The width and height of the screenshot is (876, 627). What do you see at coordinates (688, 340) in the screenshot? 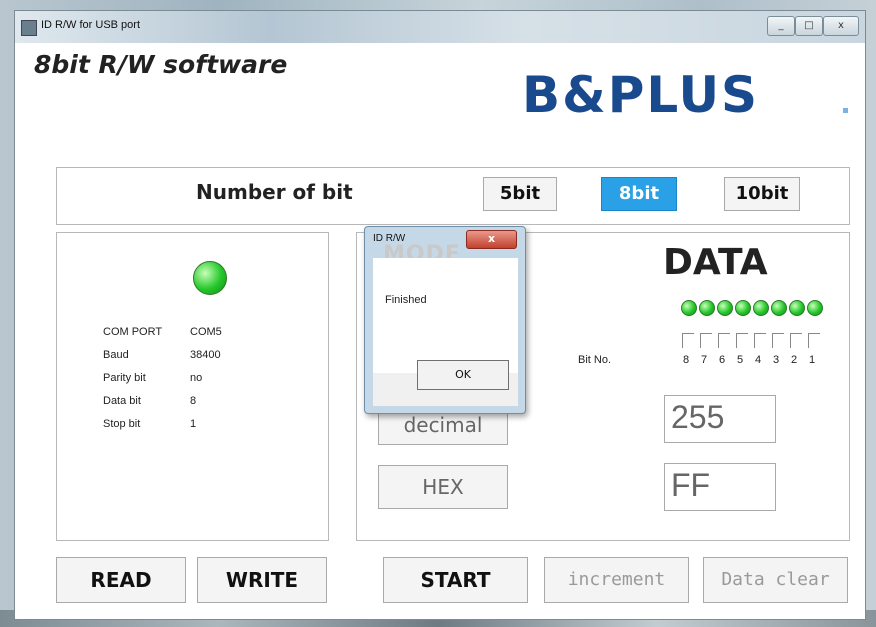
I see `bit-8-checkbox` at bounding box center [688, 340].